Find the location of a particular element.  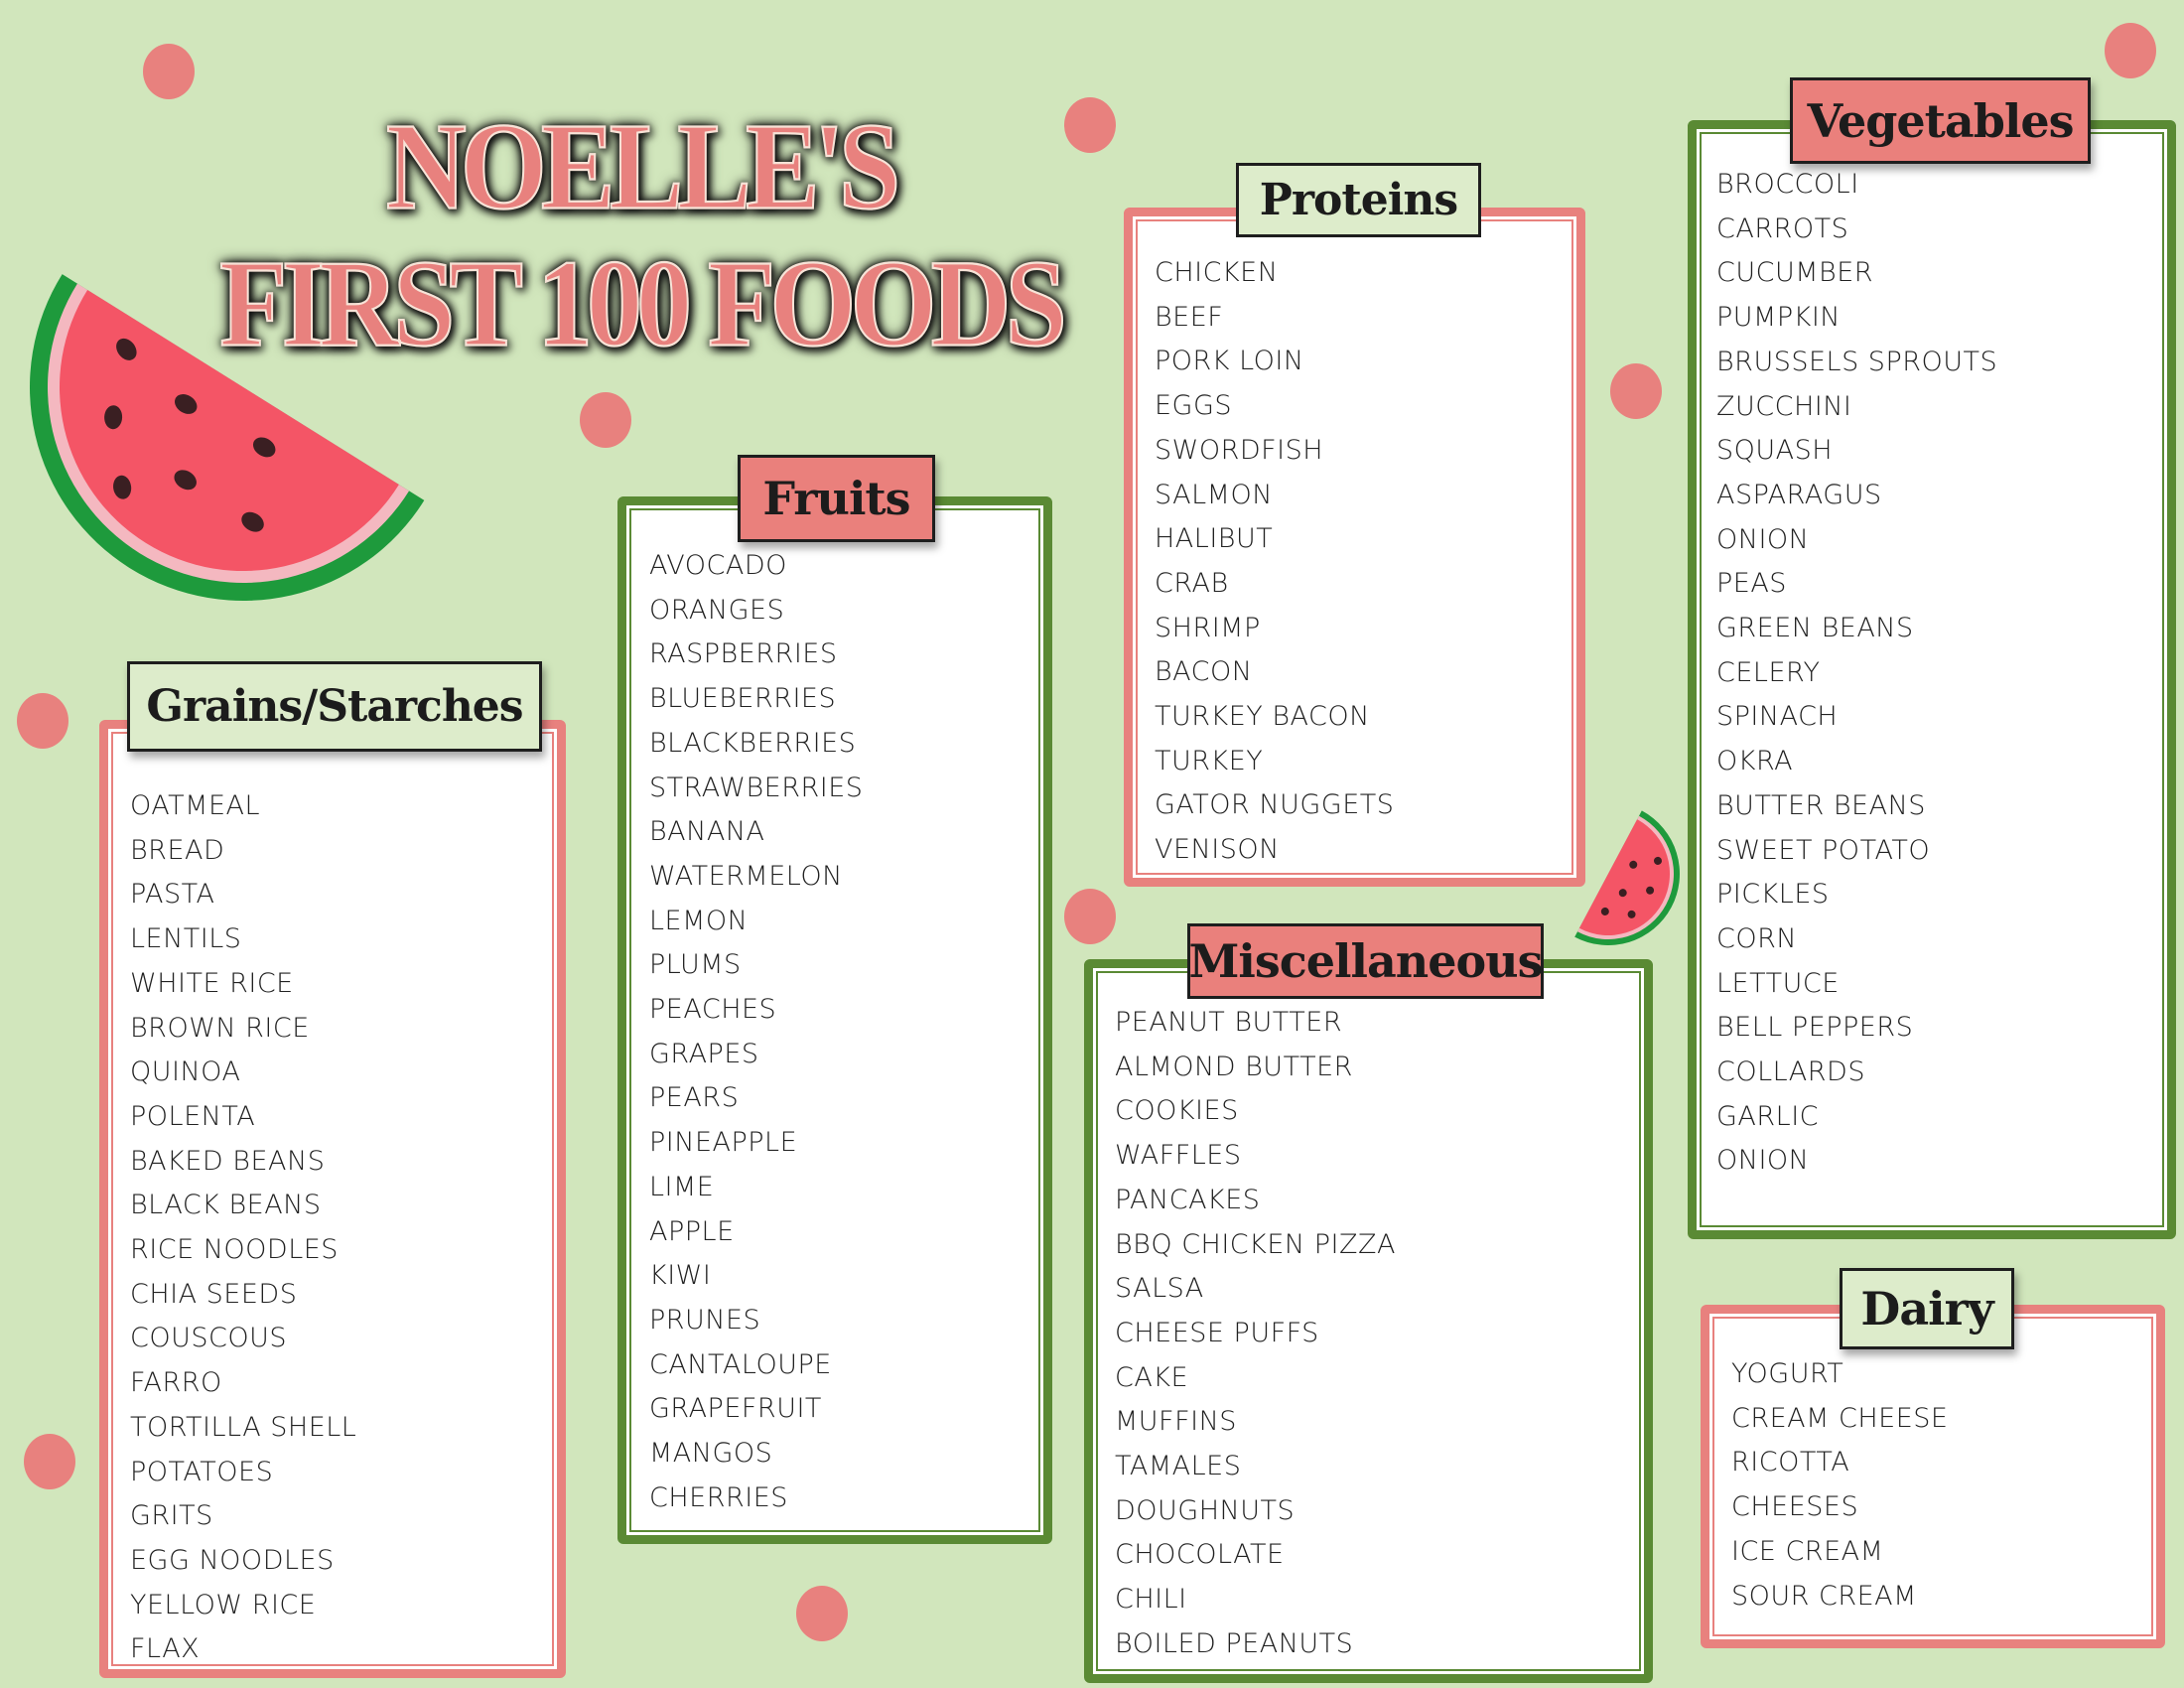

food-item: BREAD is located at coordinates (177, 850).